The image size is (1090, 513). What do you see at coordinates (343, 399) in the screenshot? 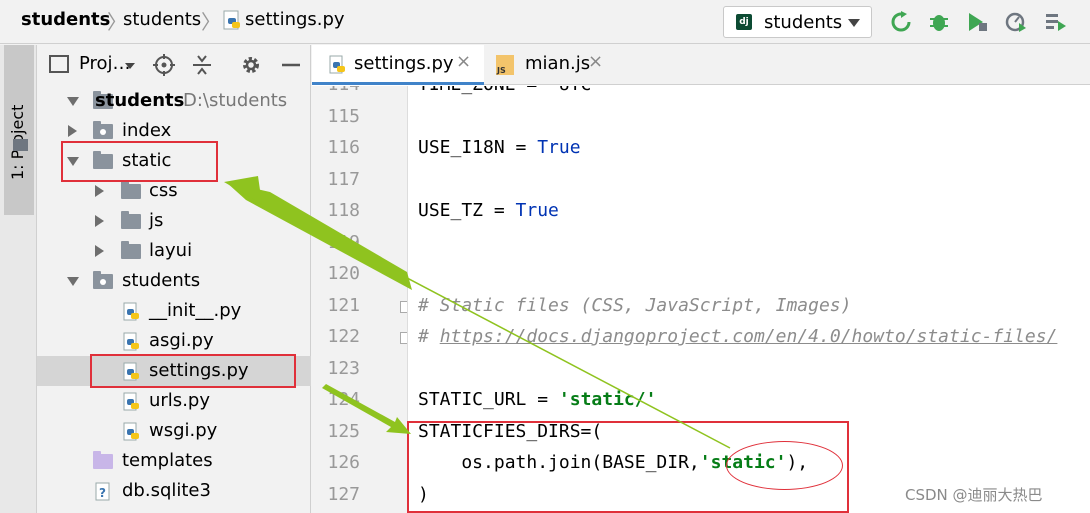
I see `line-number: 124` at bounding box center [343, 399].